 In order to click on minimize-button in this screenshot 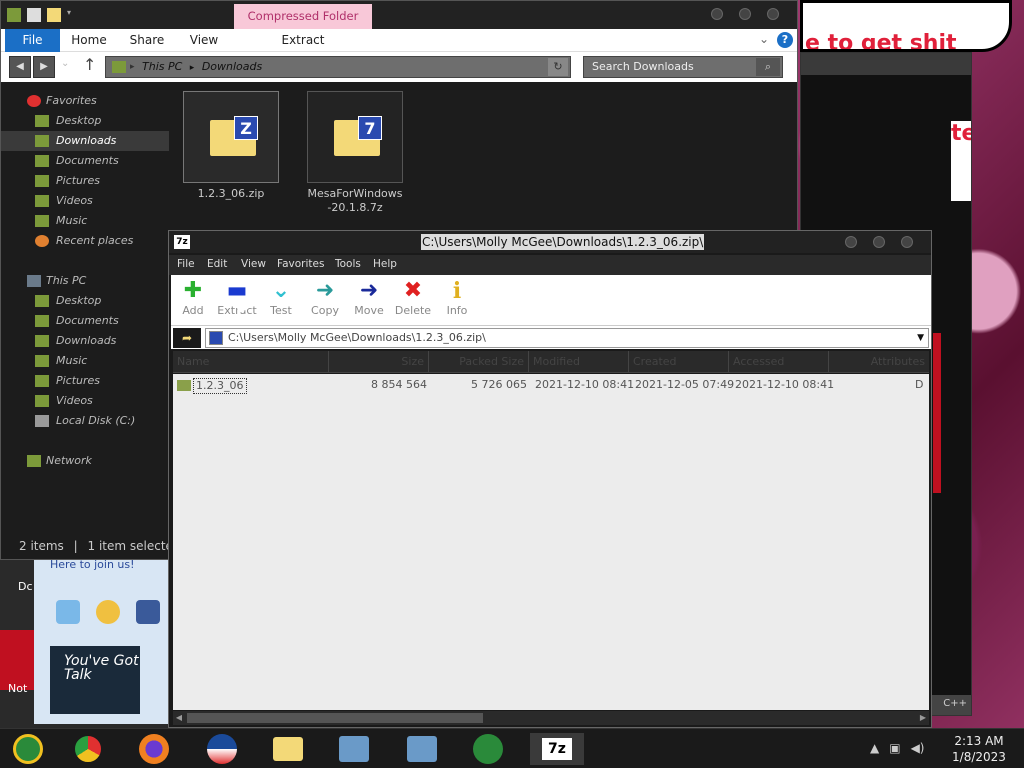, I will do `click(717, 14)`.